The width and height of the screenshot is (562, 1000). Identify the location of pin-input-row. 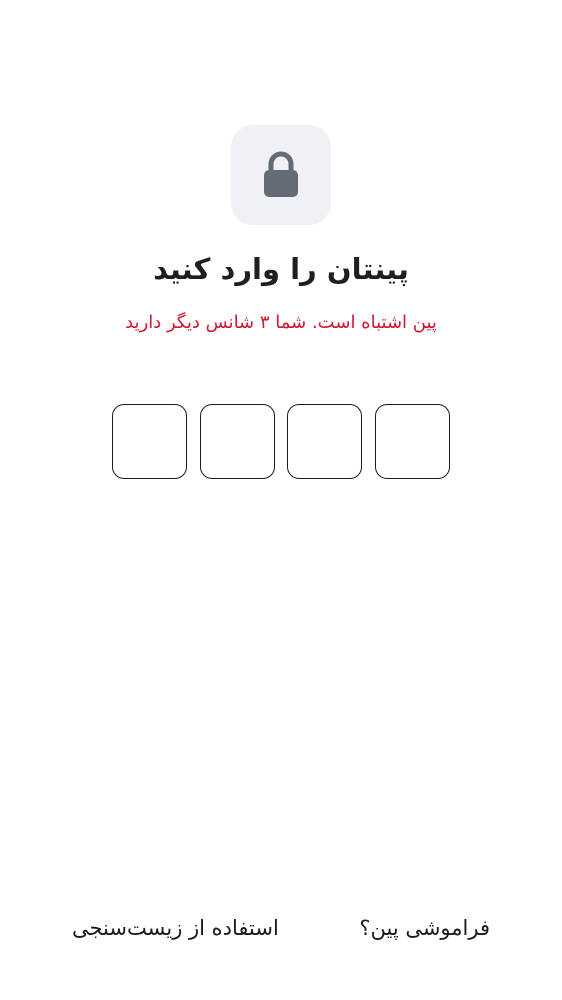
(281, 441).